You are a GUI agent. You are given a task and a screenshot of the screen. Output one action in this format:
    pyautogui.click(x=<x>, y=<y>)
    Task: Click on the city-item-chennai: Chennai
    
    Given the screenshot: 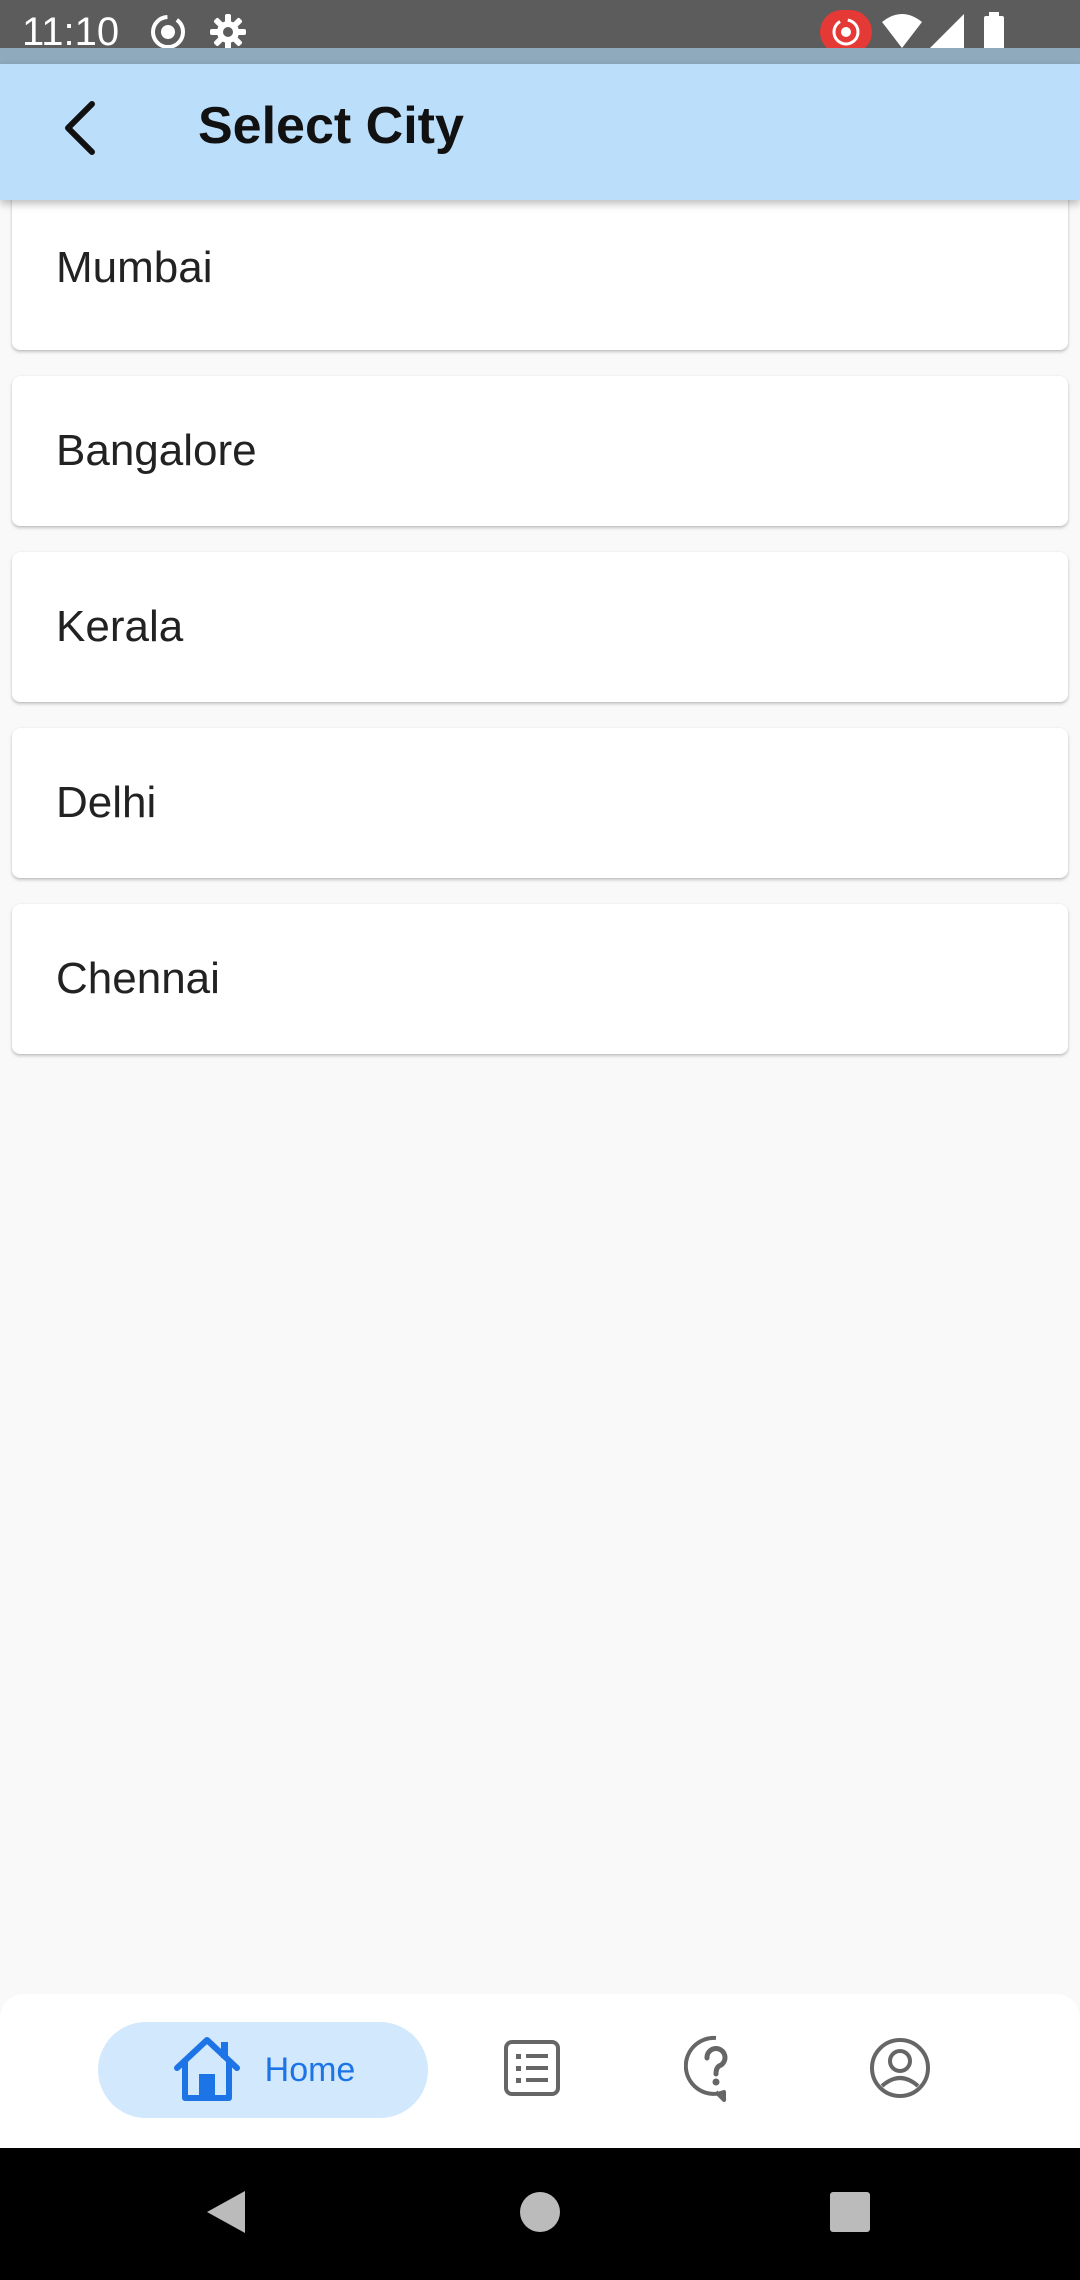 What is the action you would take?
    pyautogui.click(x=540, y=979)
    